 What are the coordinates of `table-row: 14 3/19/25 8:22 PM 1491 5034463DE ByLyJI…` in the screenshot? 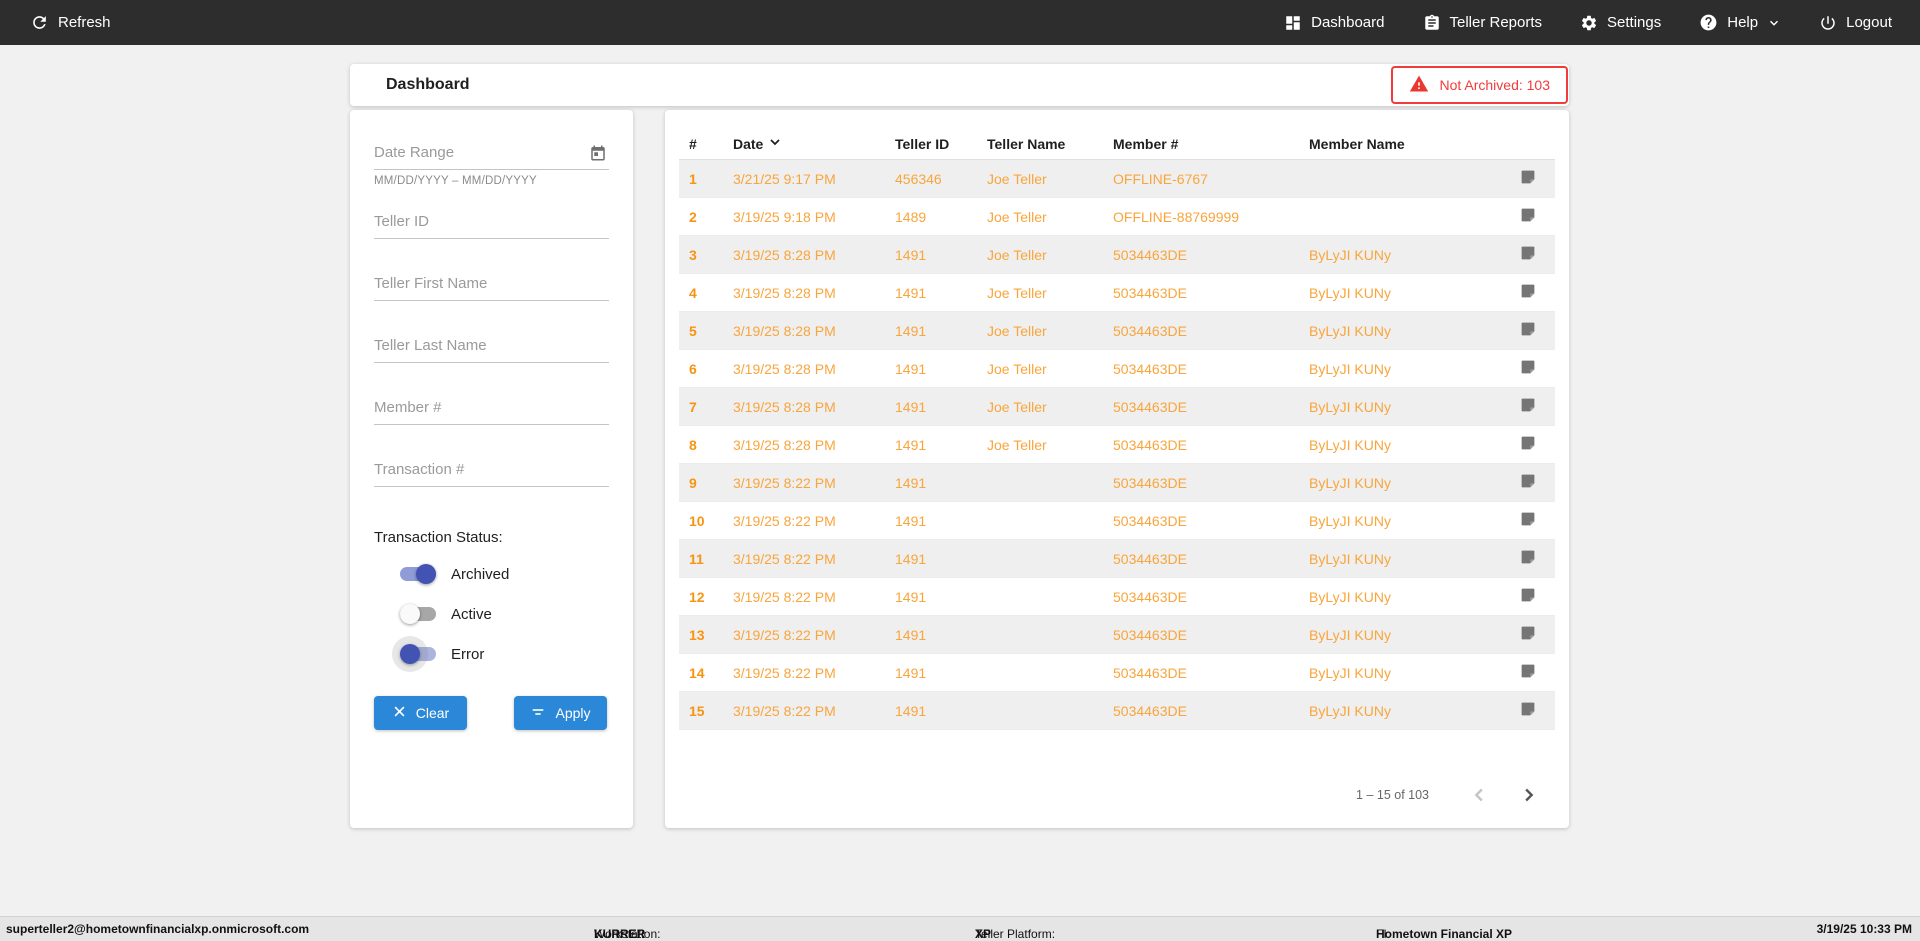 It's located at (1117, 673).